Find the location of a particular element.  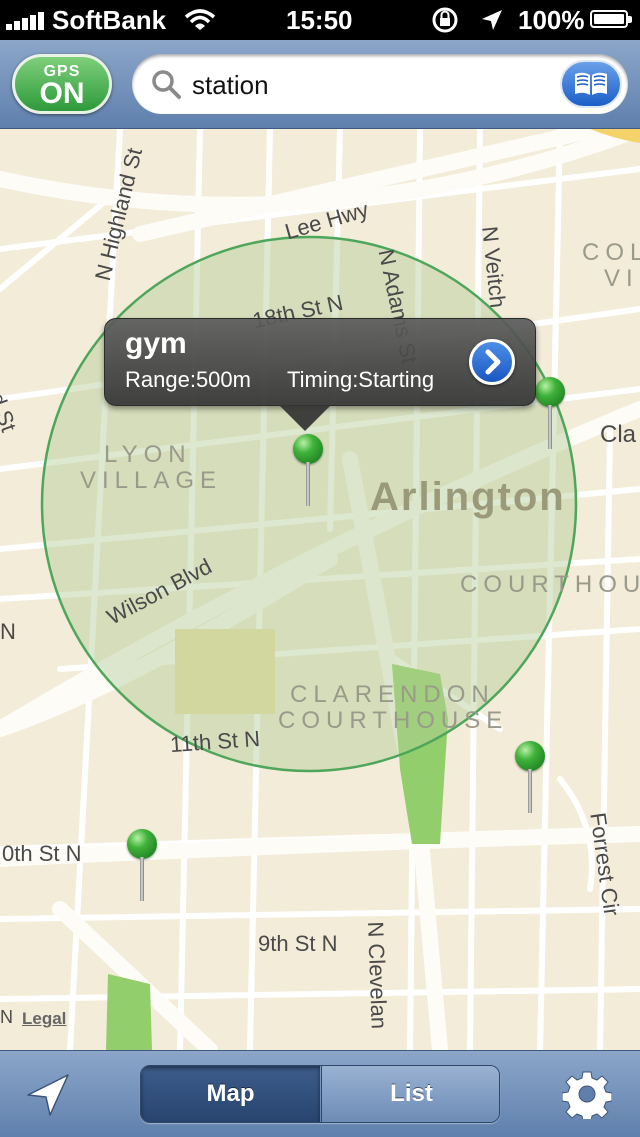

pin-callout: gym Range:500m Timing:Starting is located at coordinates (320, 374).